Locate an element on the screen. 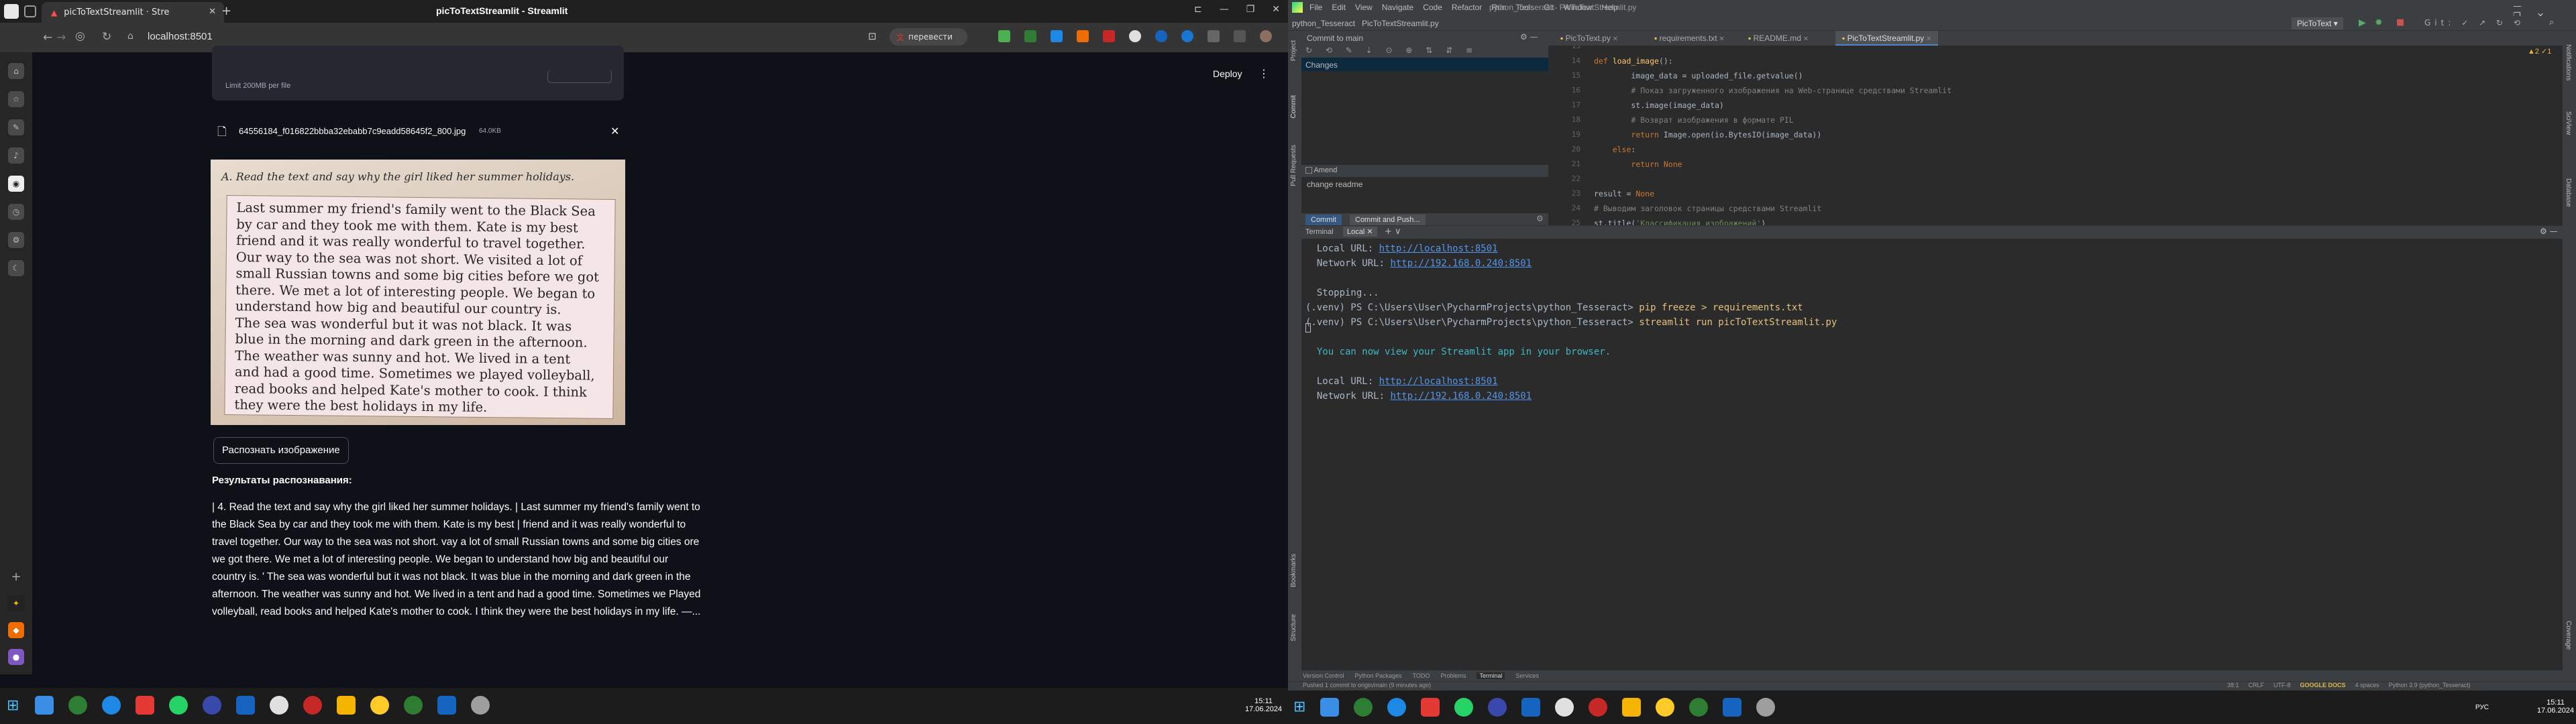 This screenshot has height=724, width=2576. ide-menu-item: Edit is located at coordinates (1339, 7).